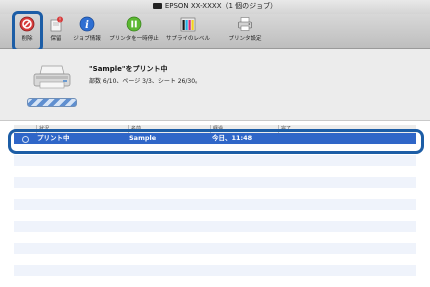 Image resolution: width=430 pixels, height=287 pixels. I want to click on job-title: "Sample"をプリント中, so click(128, 69).